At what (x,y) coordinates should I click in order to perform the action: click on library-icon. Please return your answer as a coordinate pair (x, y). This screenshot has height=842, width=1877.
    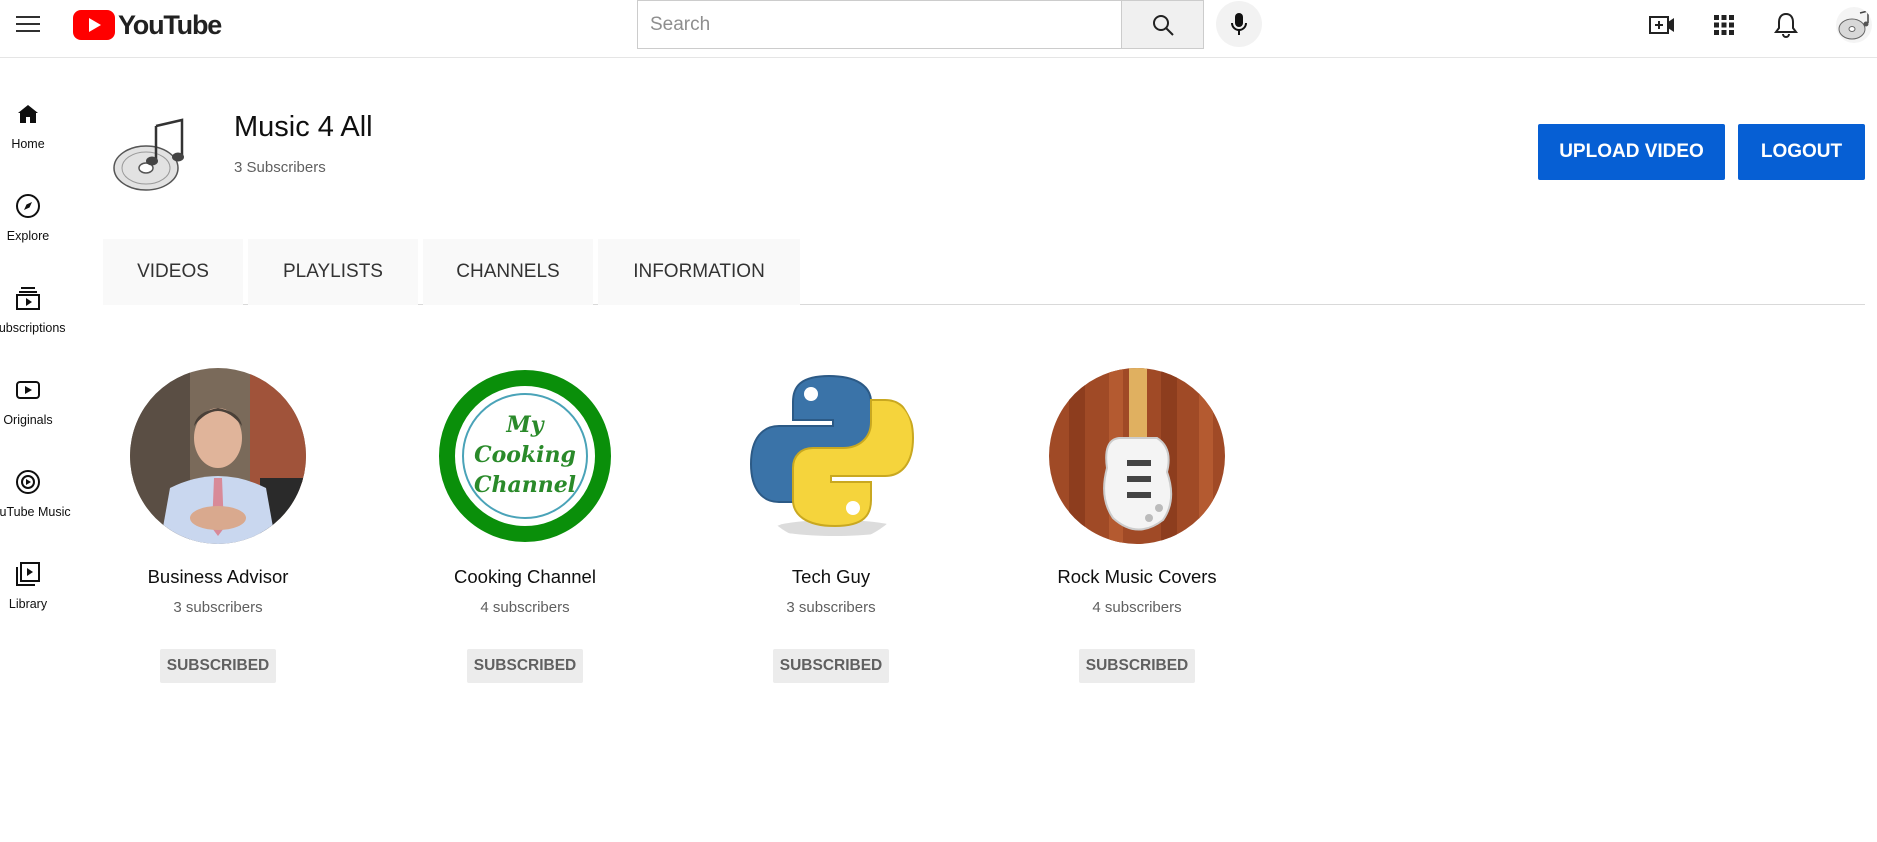
    Looking at the image, I should click on (28, 574).